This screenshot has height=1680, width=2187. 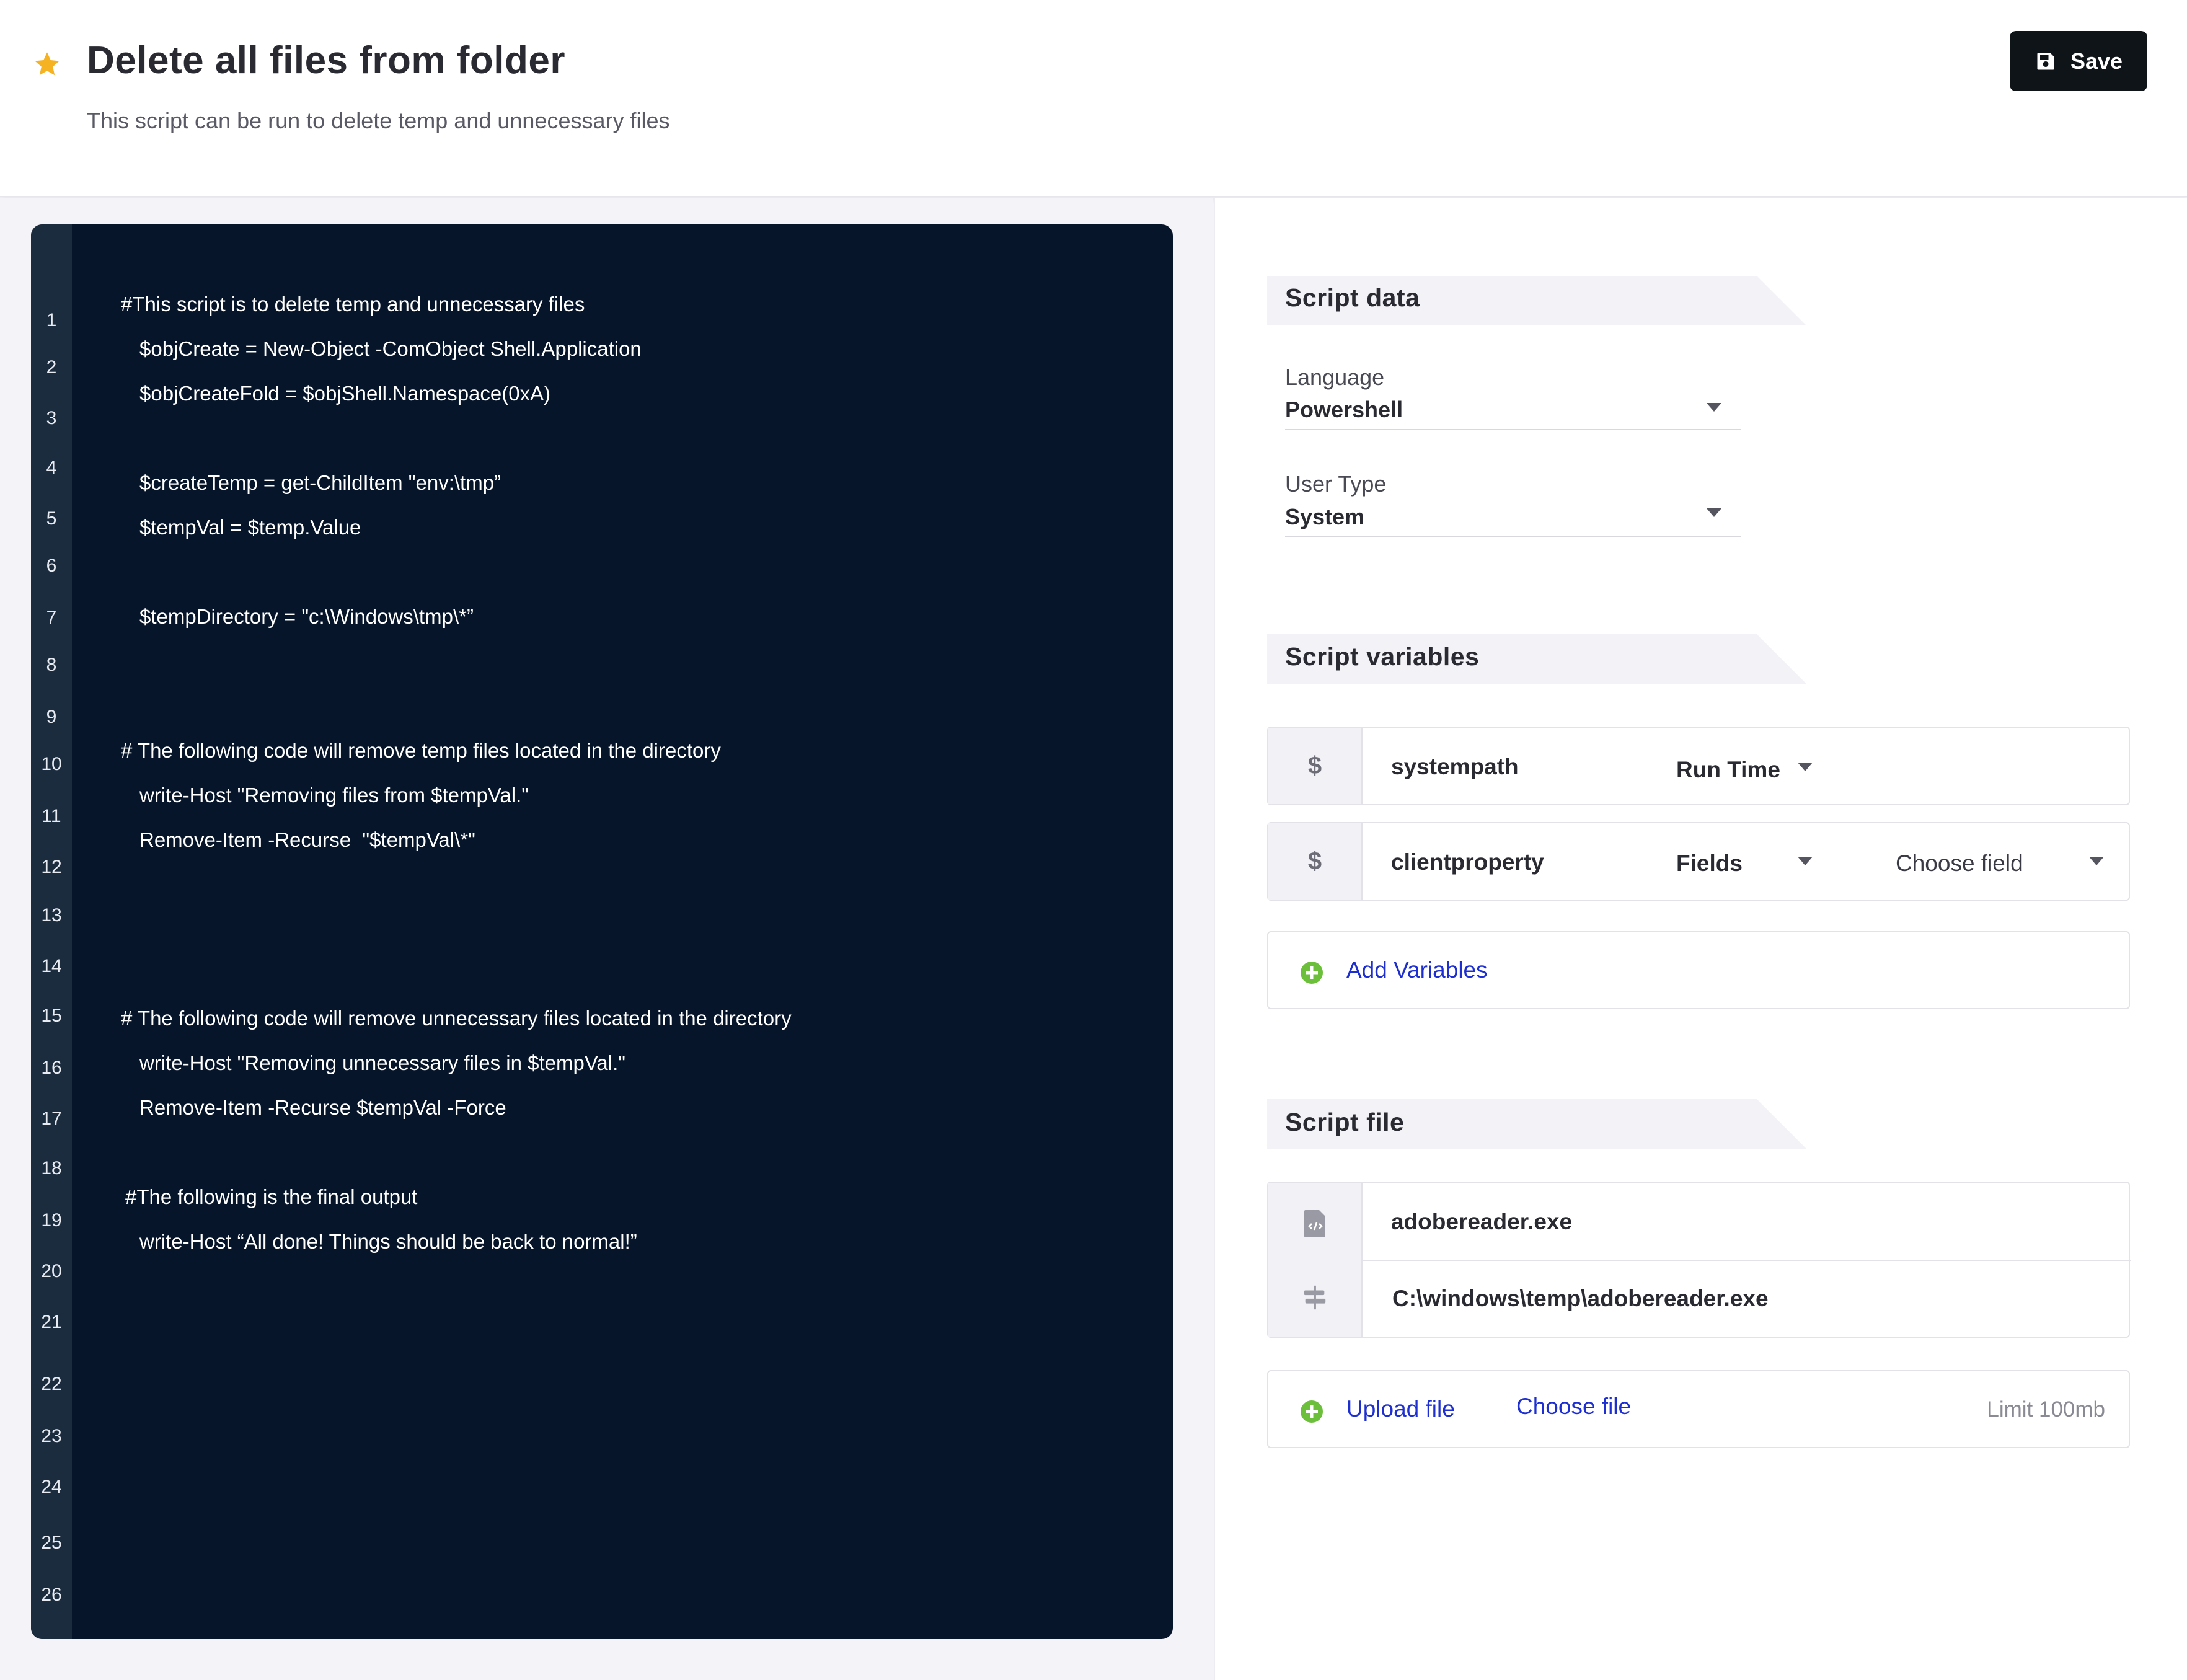 I want to click on variable-name: systempath, so click(x=1455, y=767).